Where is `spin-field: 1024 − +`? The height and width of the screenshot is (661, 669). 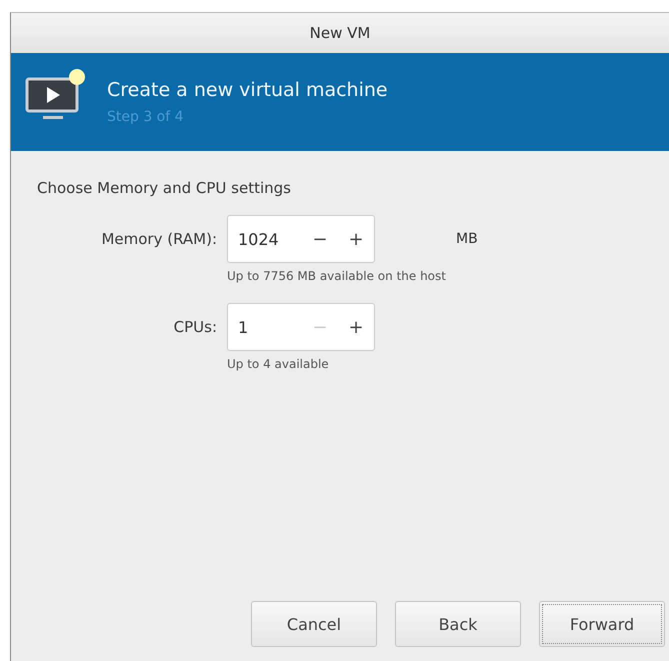
spin-field: 1024 − + is located at coordinates (301, 239).